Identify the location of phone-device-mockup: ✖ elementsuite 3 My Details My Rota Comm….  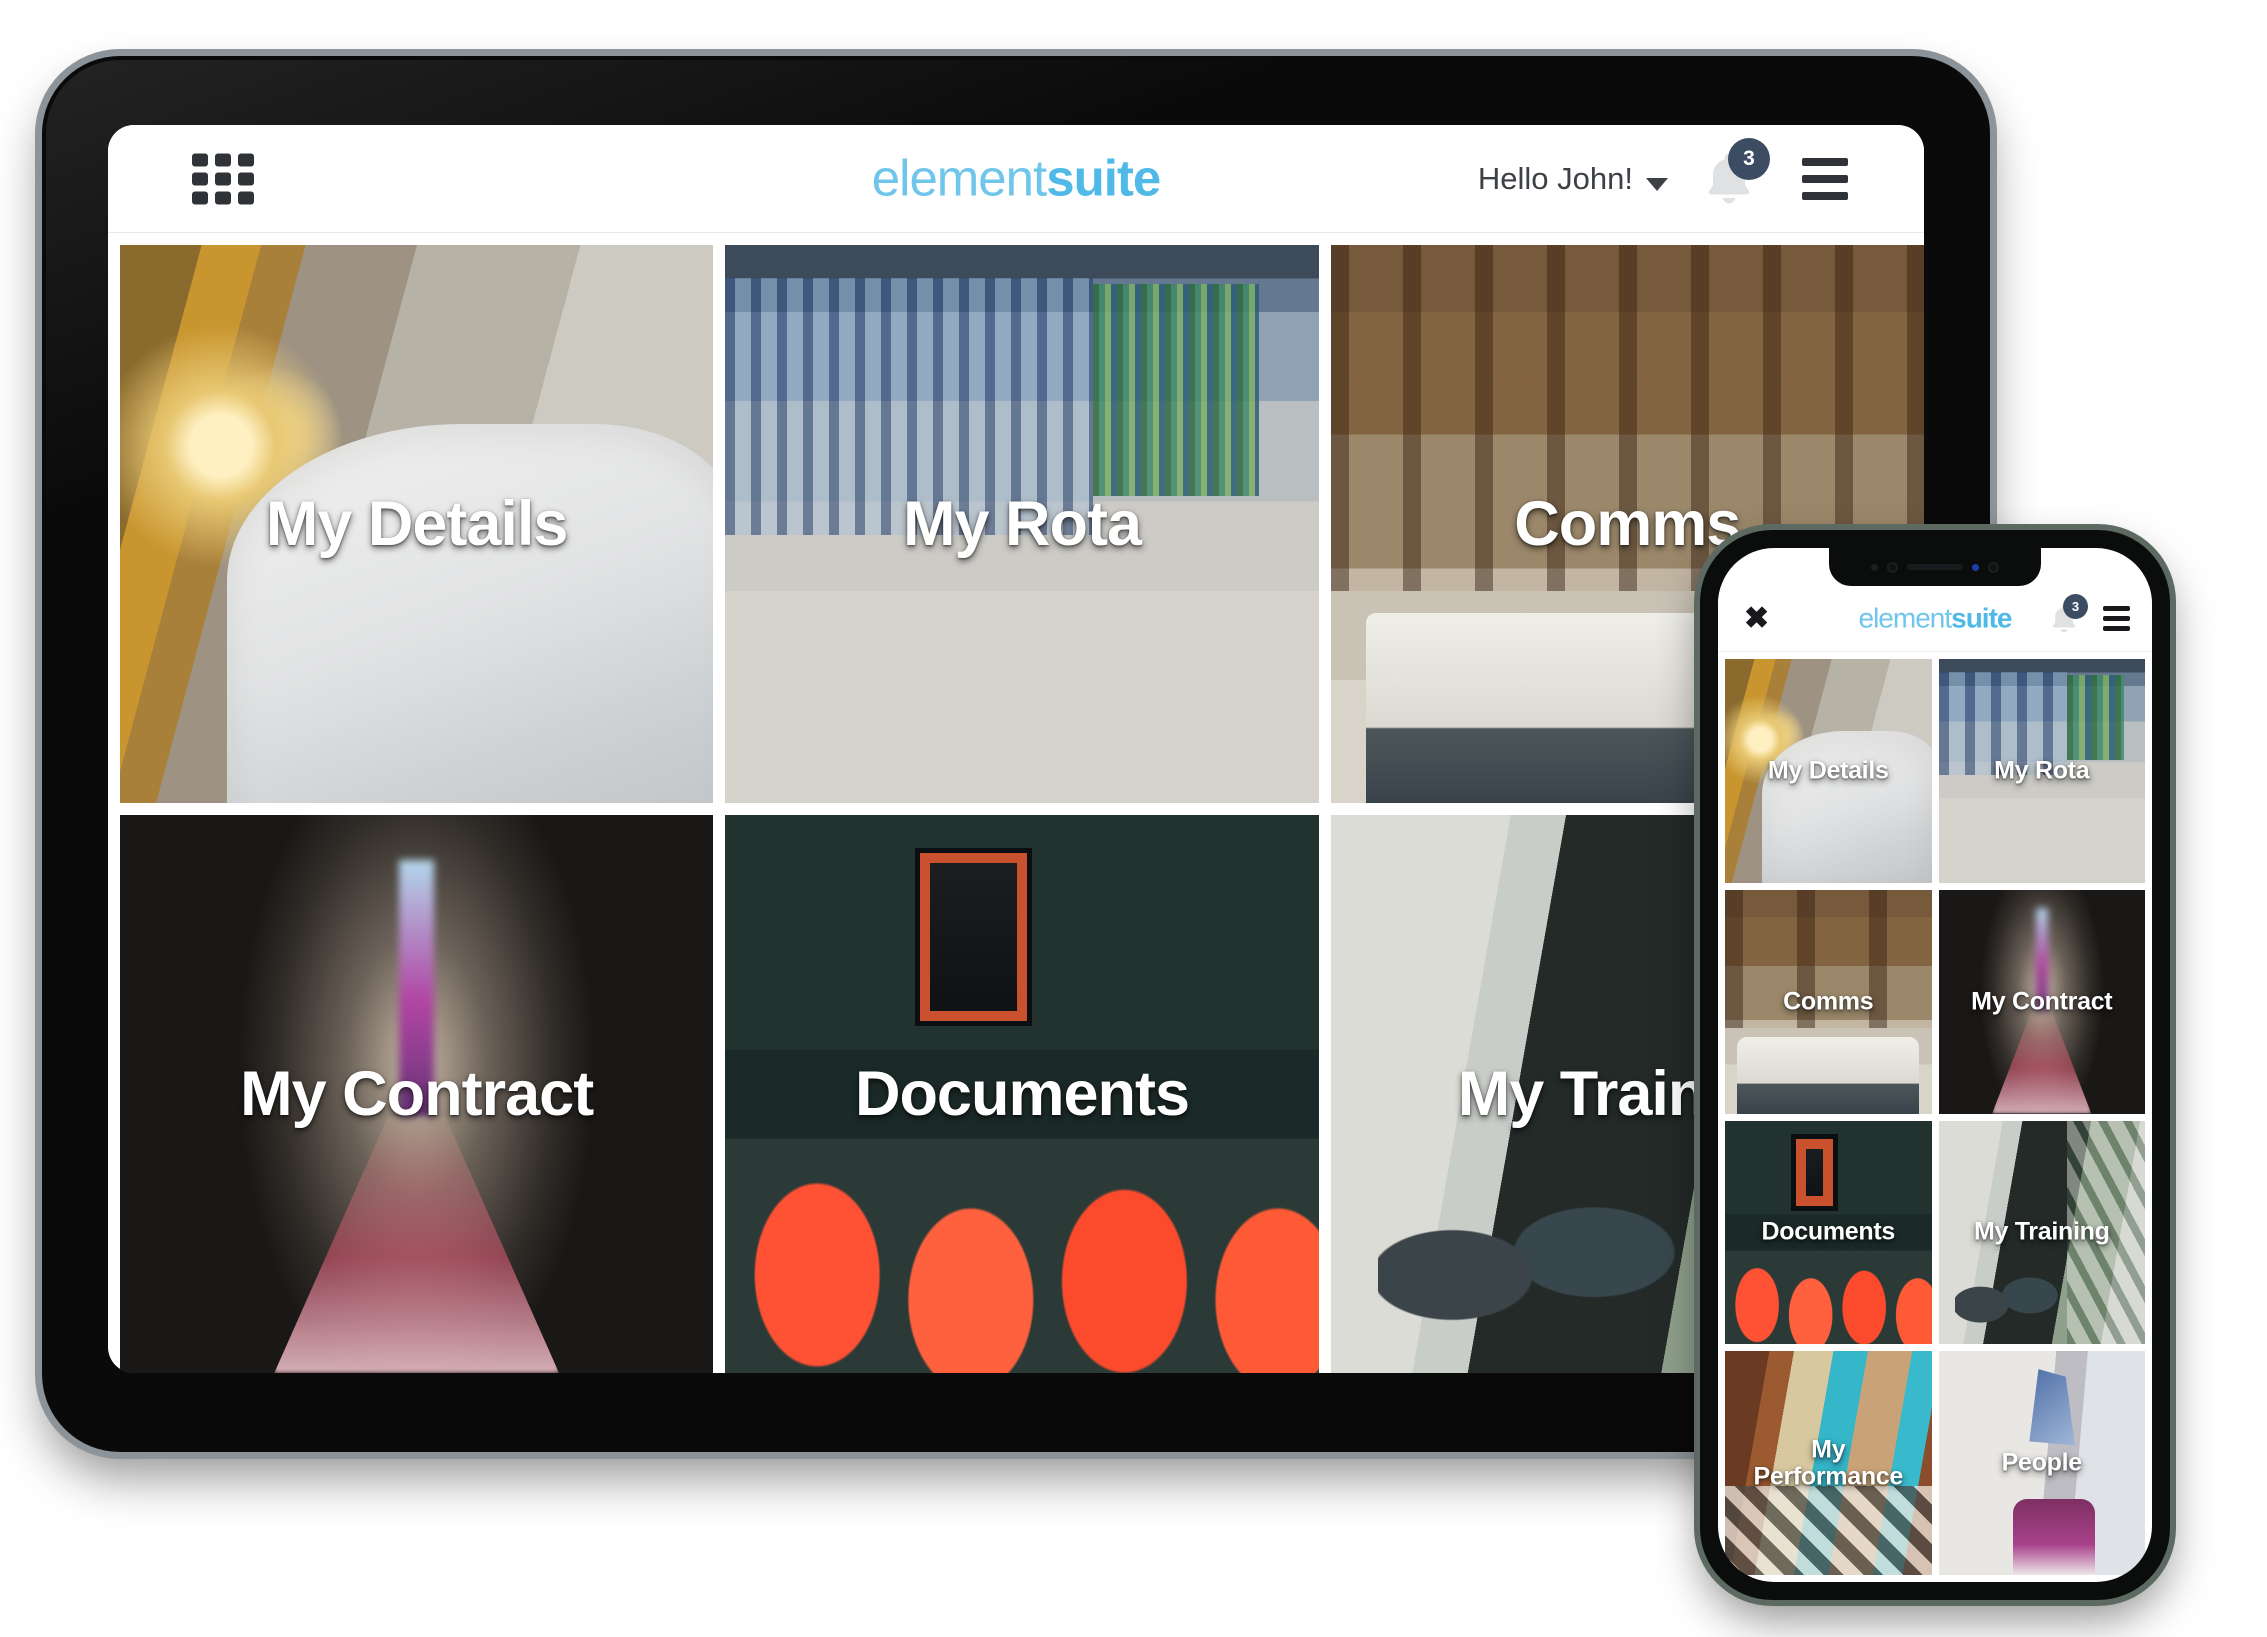
(1935, 1065).